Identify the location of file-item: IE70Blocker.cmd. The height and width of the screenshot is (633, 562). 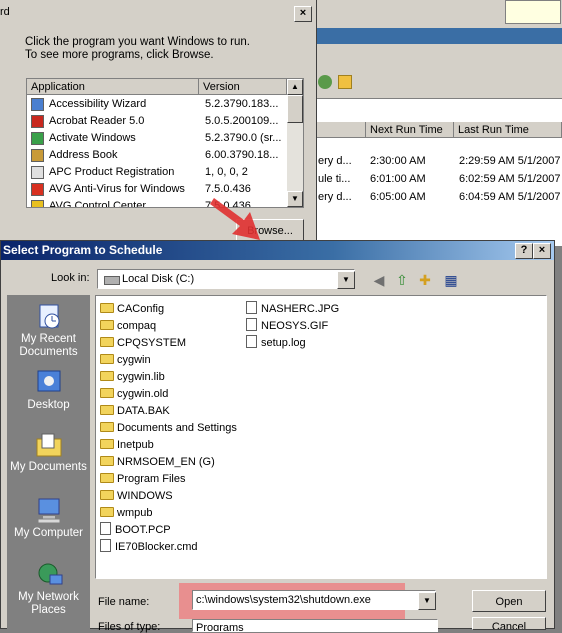
(168, 547).